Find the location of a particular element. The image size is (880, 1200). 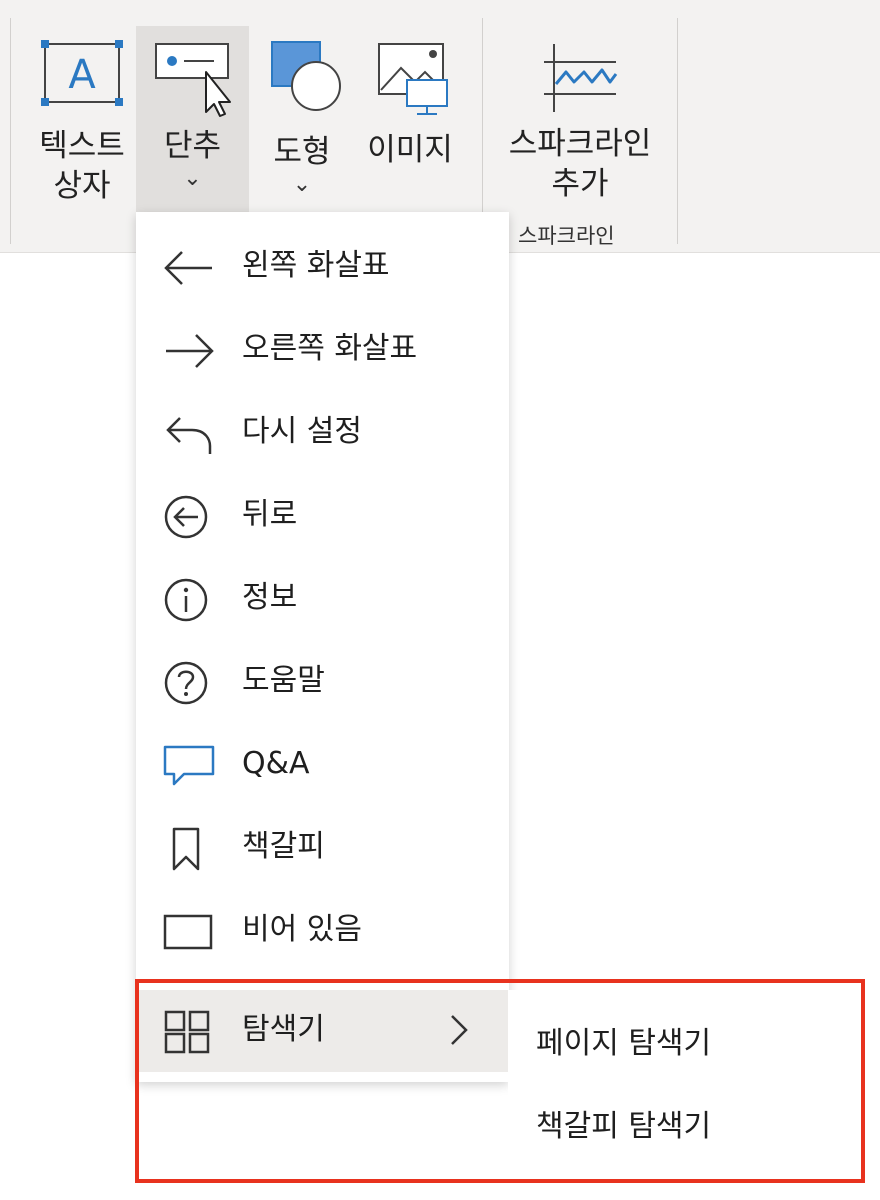

navigator-submenu: 페이지 탐색기 책갈피 탐색기 is located at coordinates (682, 1084).